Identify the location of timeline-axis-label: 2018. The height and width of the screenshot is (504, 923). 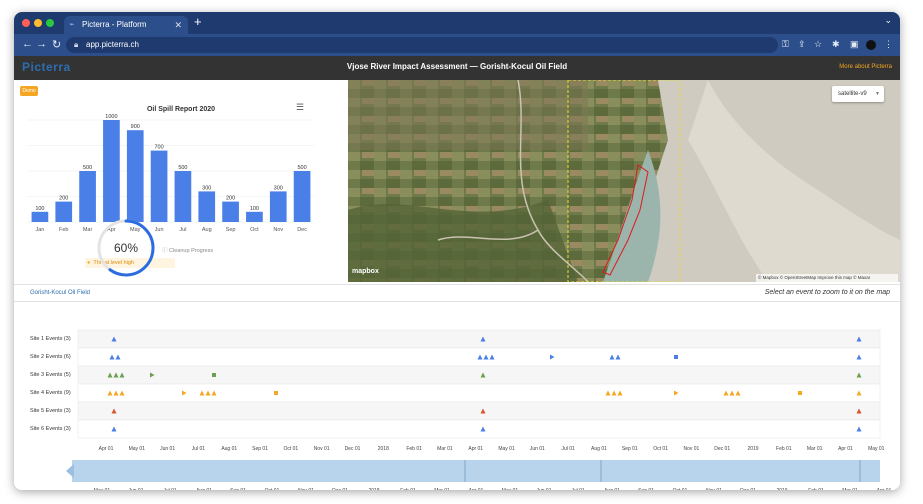
(383, 449).